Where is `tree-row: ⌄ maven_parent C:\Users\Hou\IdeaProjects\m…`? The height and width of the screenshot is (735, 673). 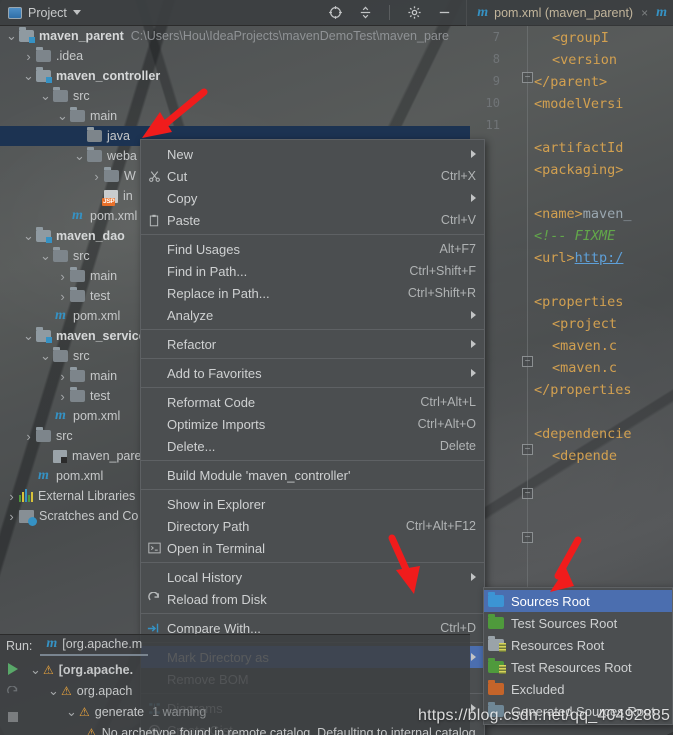
tree-row: ⌄ maven_parent C:\Users\Hou\IdeaProjects\m… is located at coordinates (235, 36).